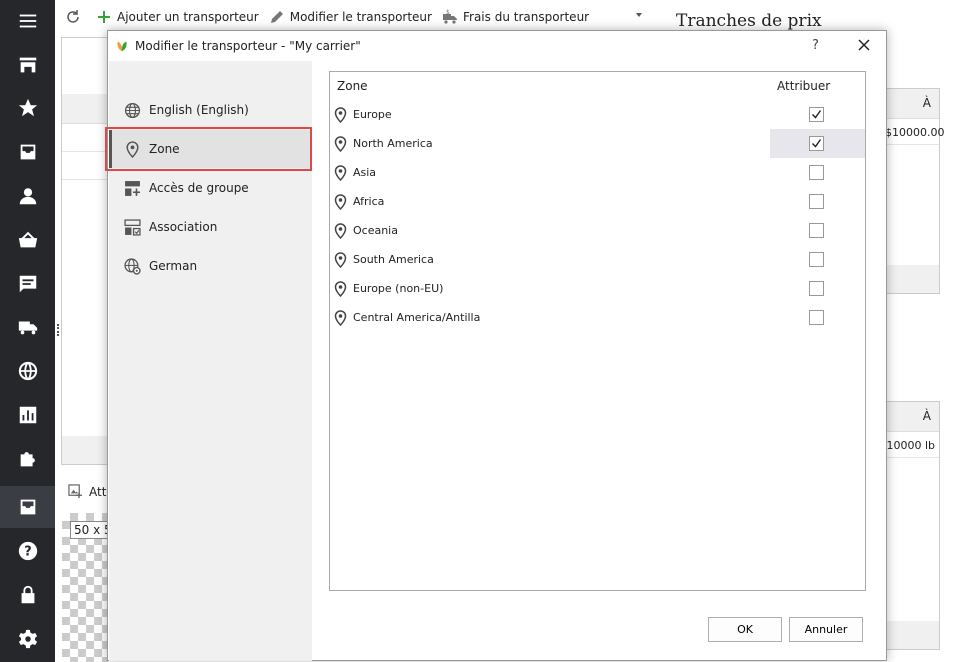  I want to click on menu-icon, so click(27, 21).